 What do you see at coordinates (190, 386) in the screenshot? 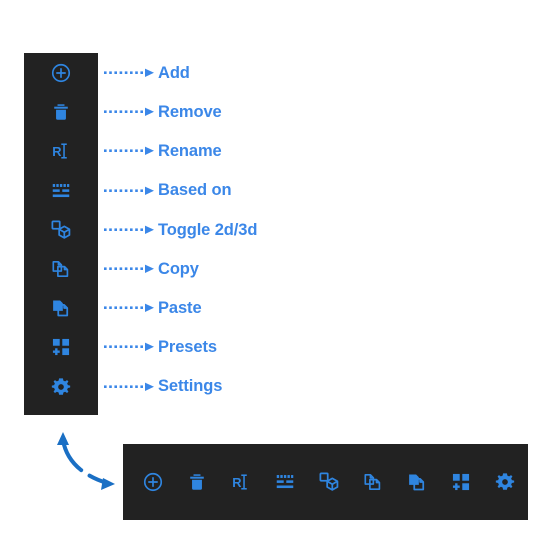
I see `legend-label: Settings` at bounding box center [190, 386].